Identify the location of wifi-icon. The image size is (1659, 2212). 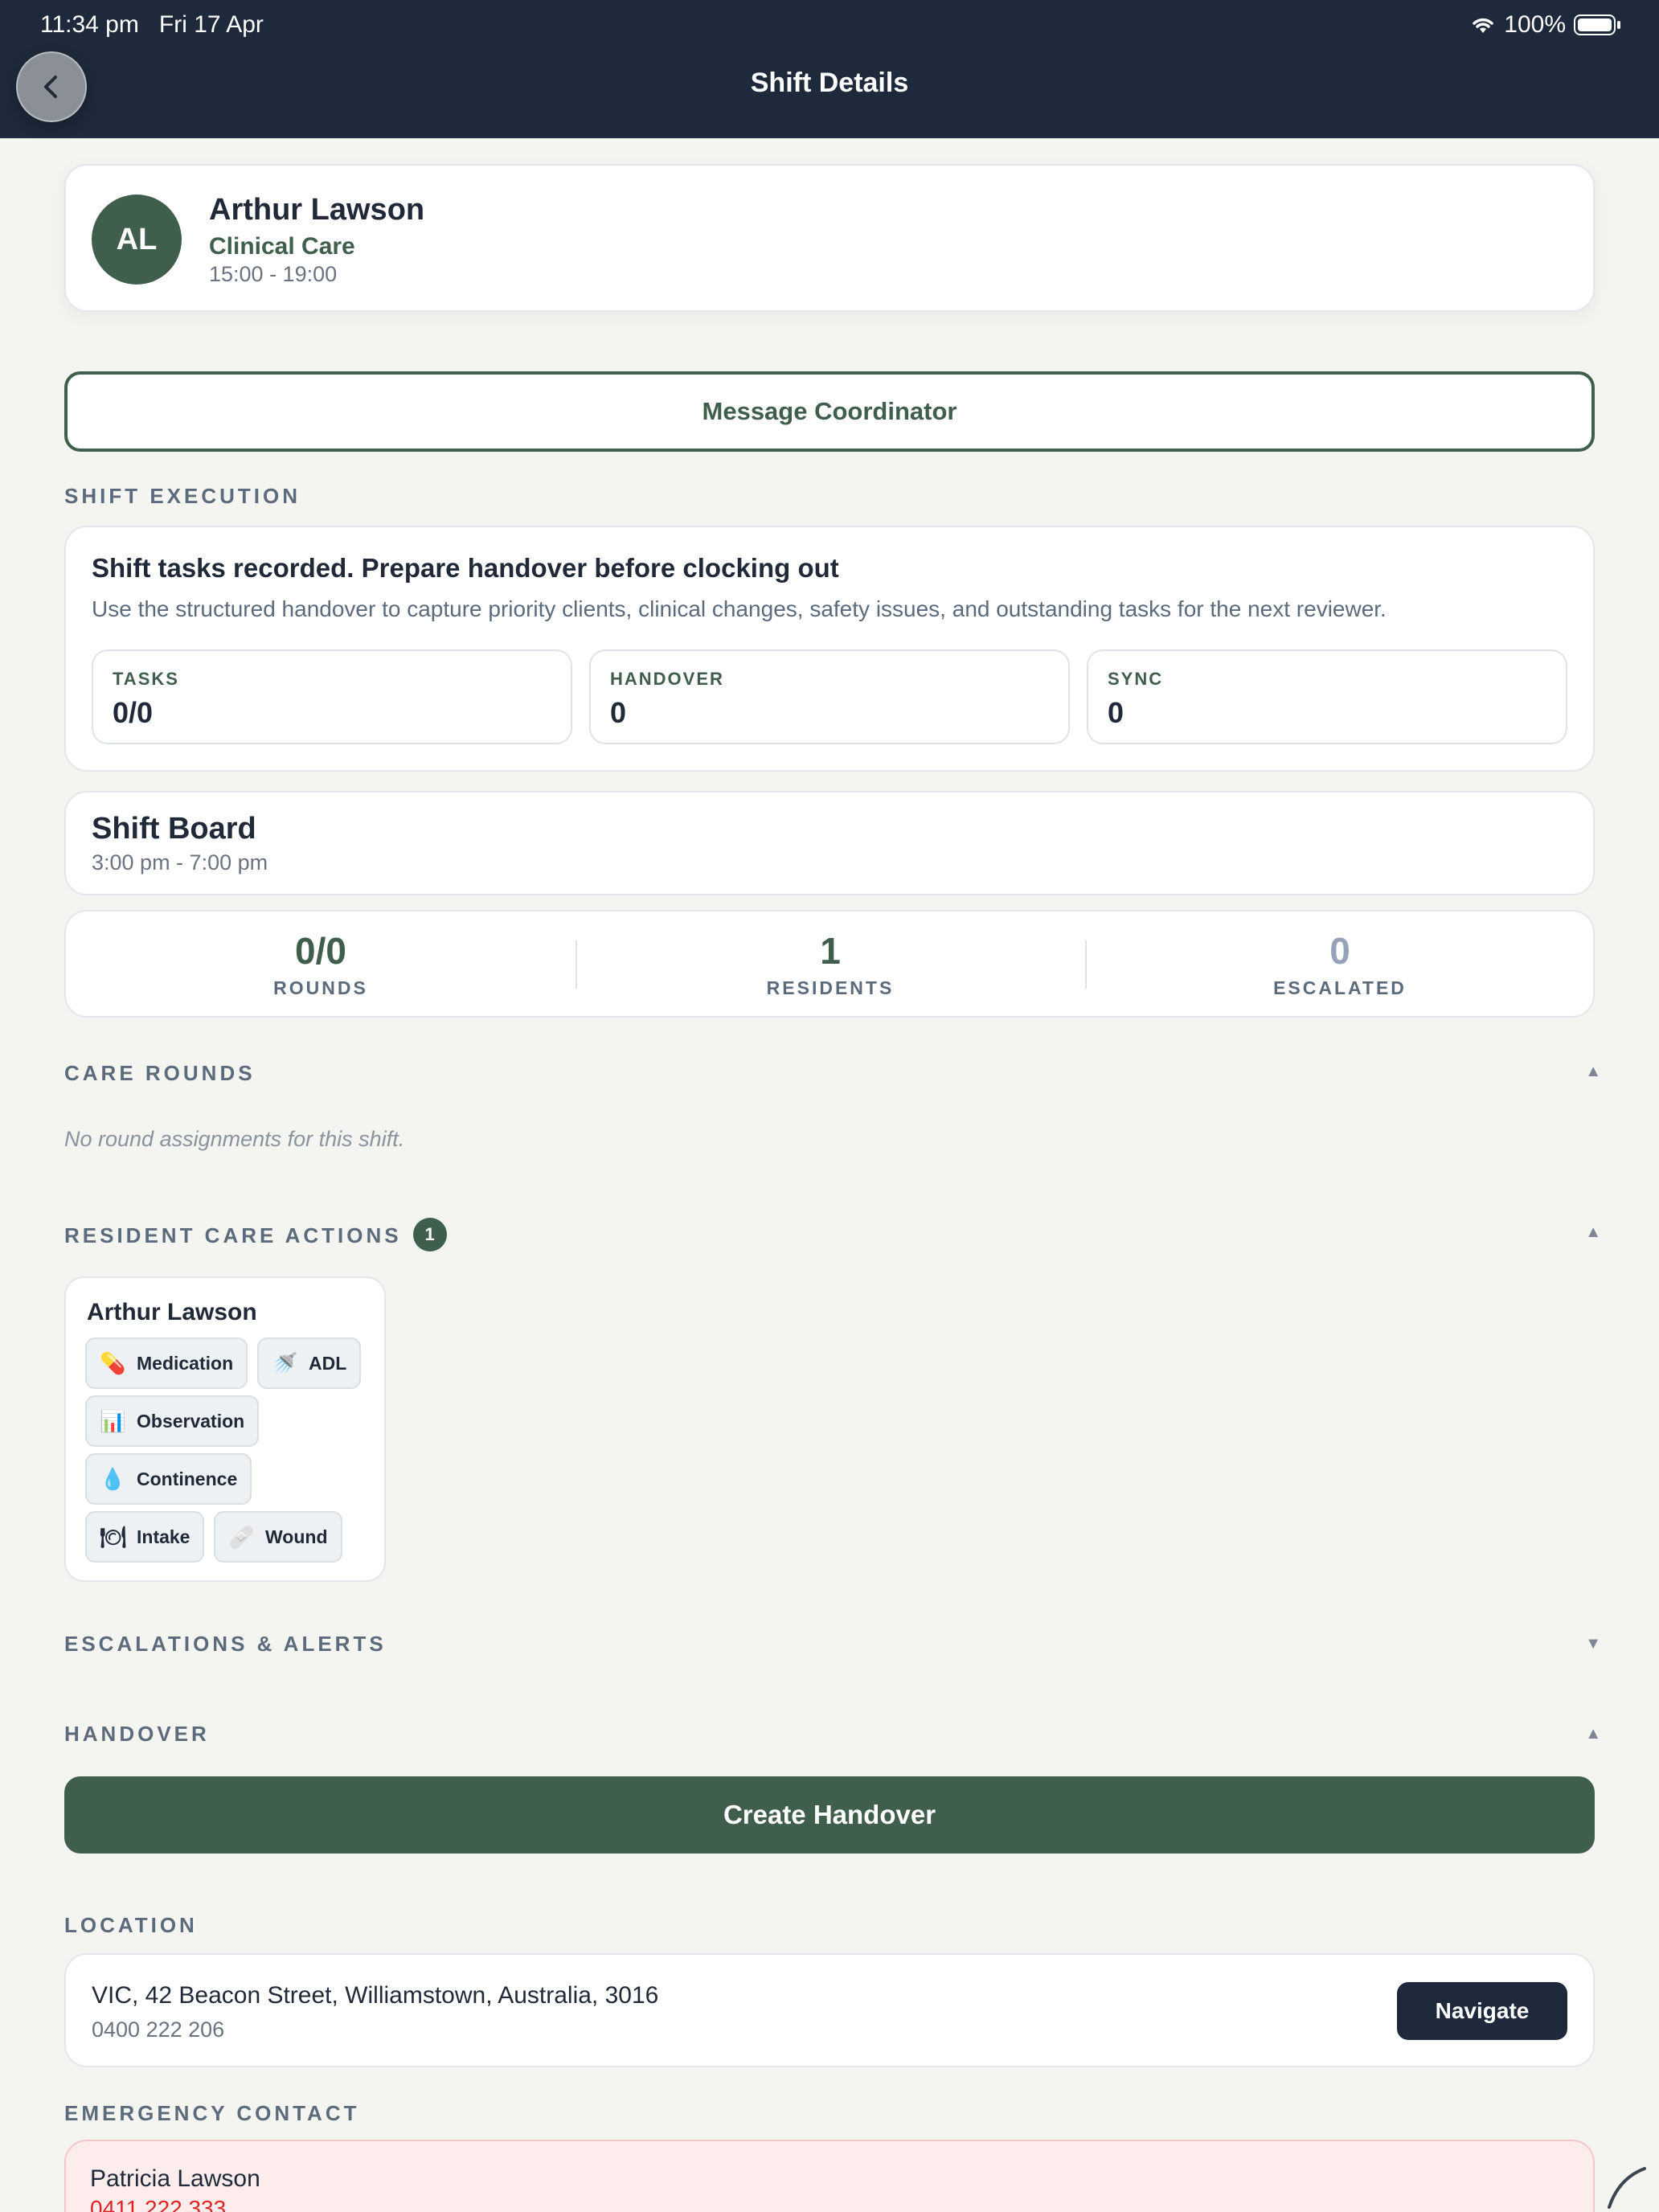
(1483, 25).